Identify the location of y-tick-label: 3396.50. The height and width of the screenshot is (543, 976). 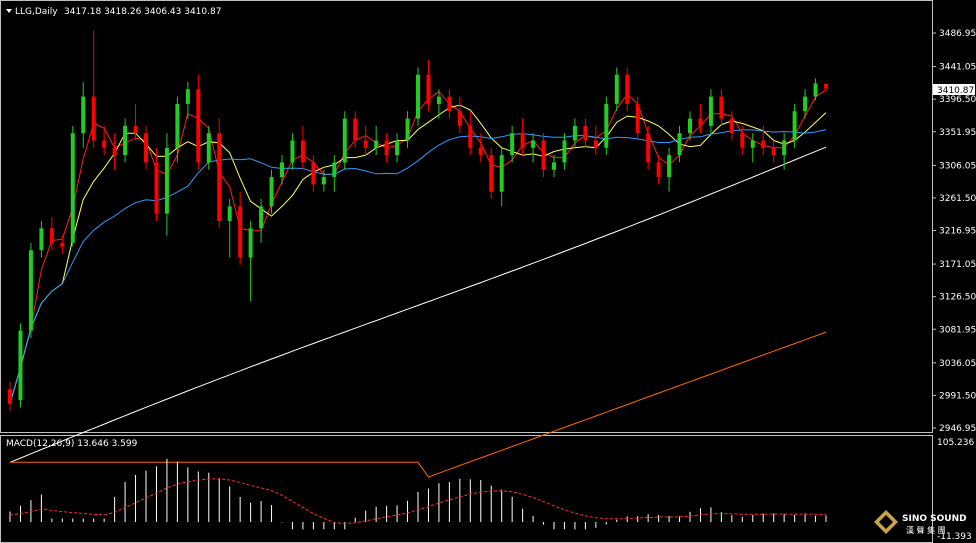
(957, 100).